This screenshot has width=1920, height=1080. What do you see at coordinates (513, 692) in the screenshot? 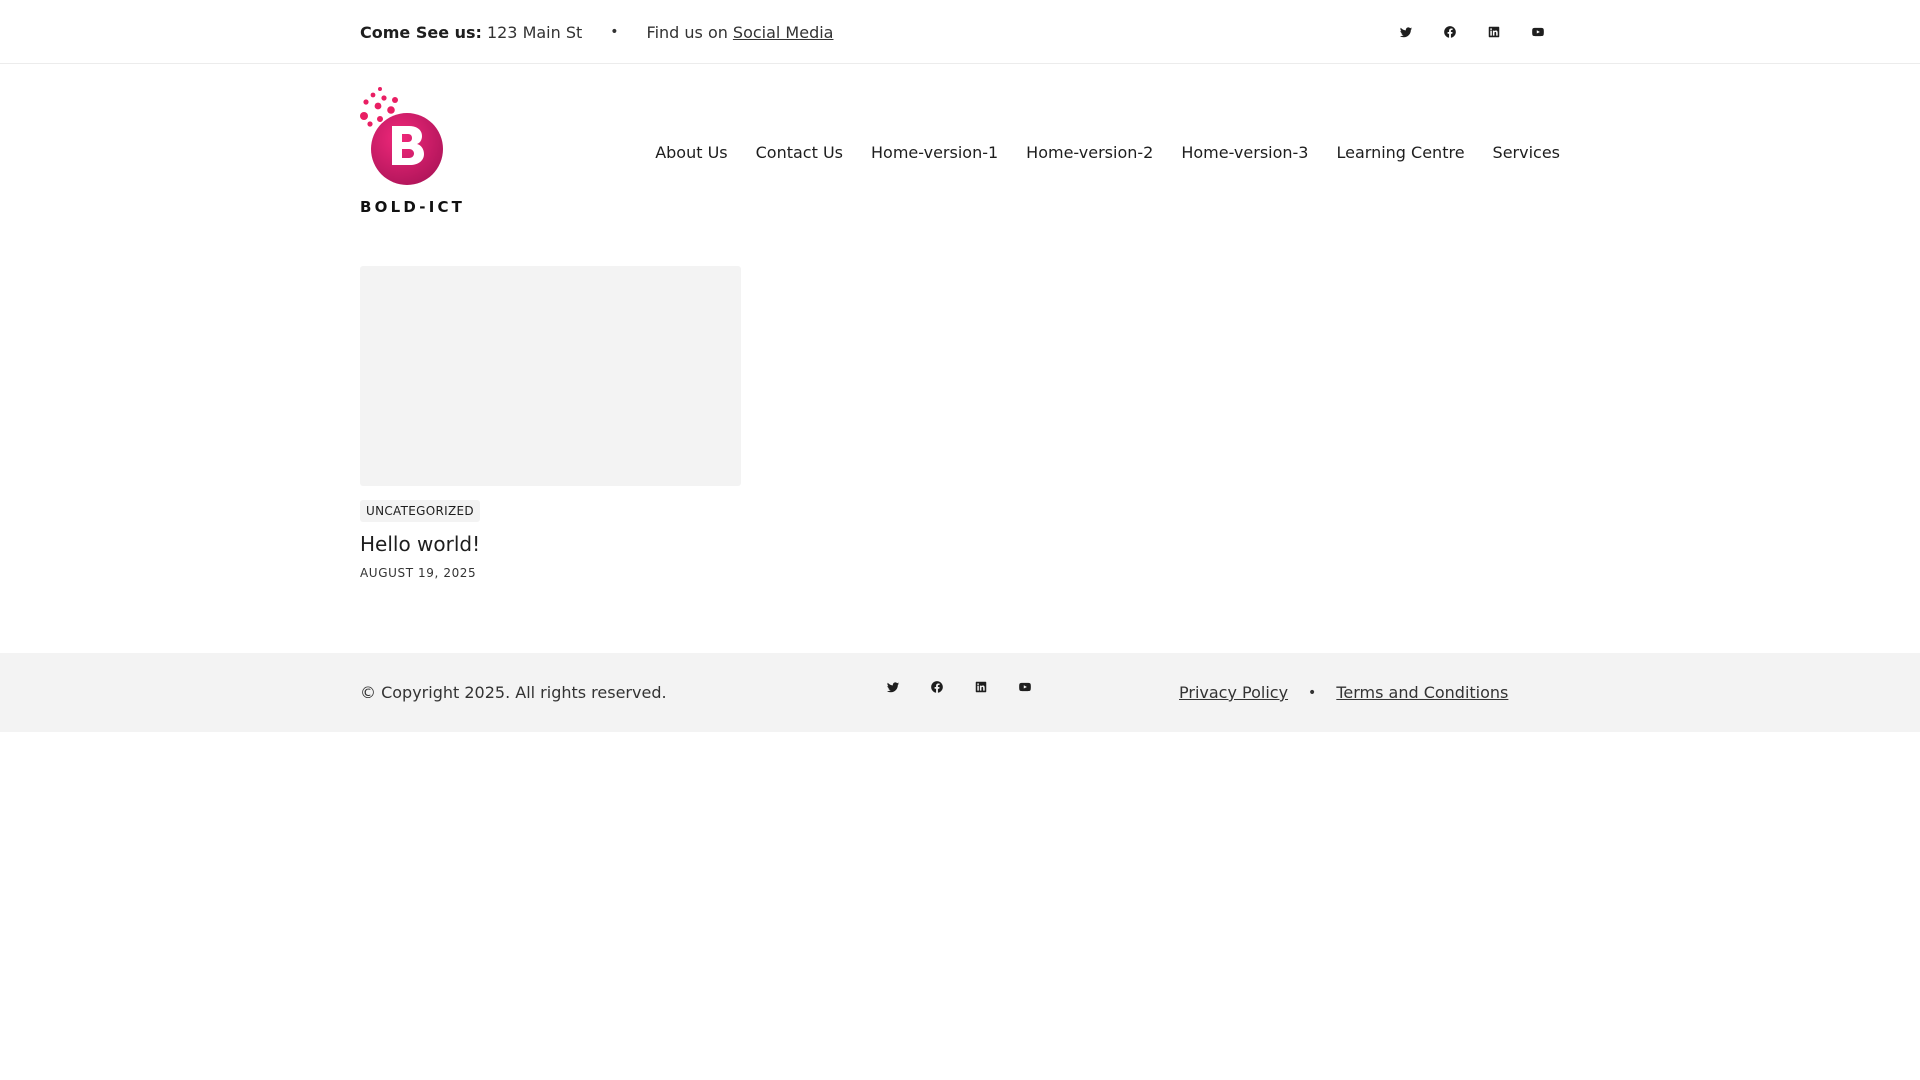
I see `copyright-text: © Copyright 2025. All rights reserved.` at bounding box center [513, 692].